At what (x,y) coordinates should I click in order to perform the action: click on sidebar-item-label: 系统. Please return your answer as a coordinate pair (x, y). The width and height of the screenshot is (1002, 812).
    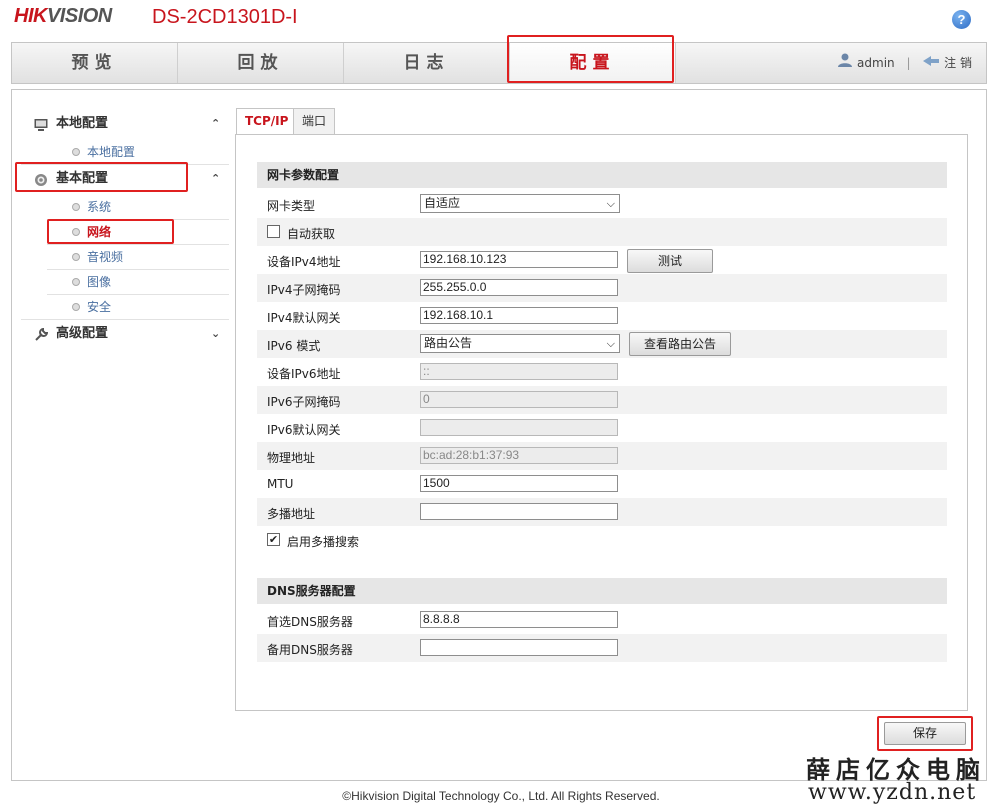
    Looking at the image, I should click on (99, 207).